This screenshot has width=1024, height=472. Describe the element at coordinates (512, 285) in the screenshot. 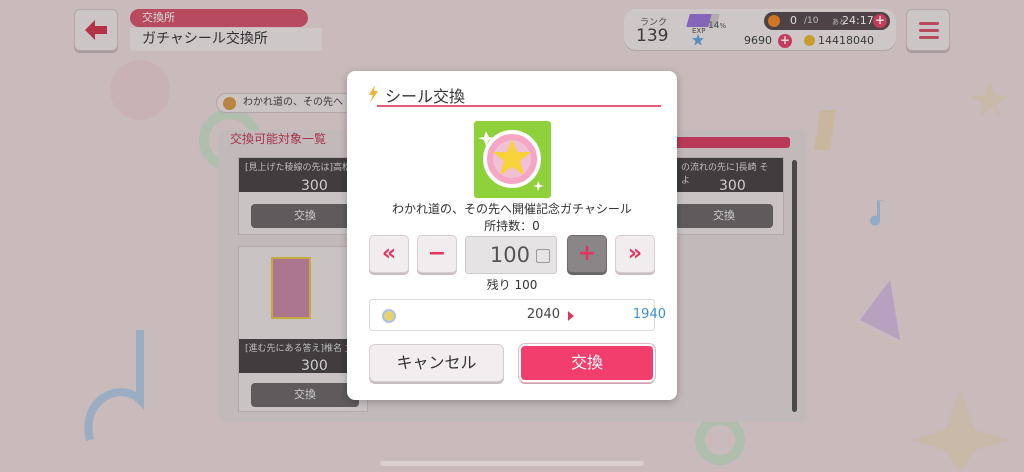

I see `remaining-count: 残り 100` at that location.